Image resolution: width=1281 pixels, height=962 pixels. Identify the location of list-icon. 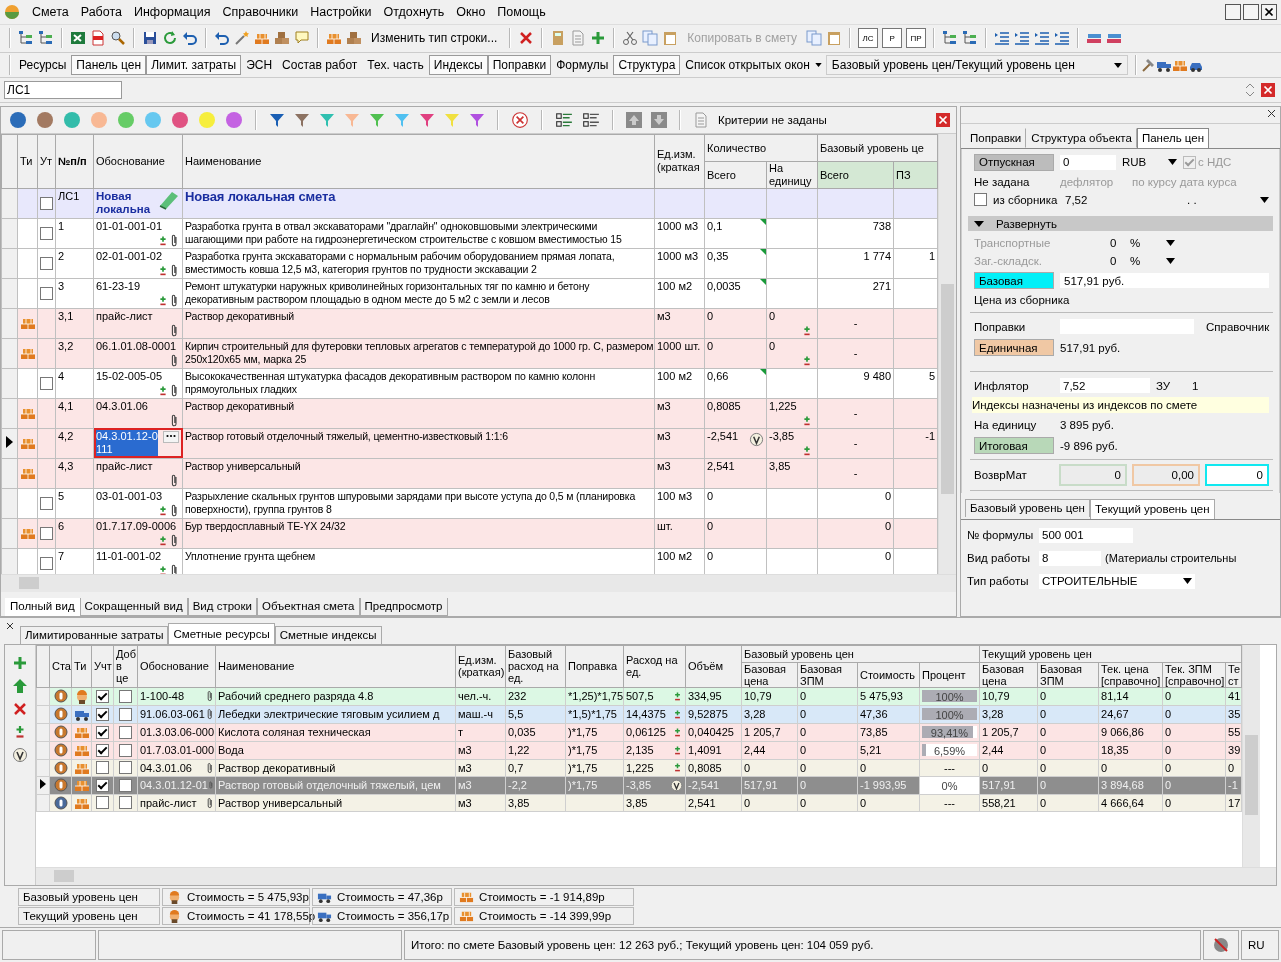
(591, 119).